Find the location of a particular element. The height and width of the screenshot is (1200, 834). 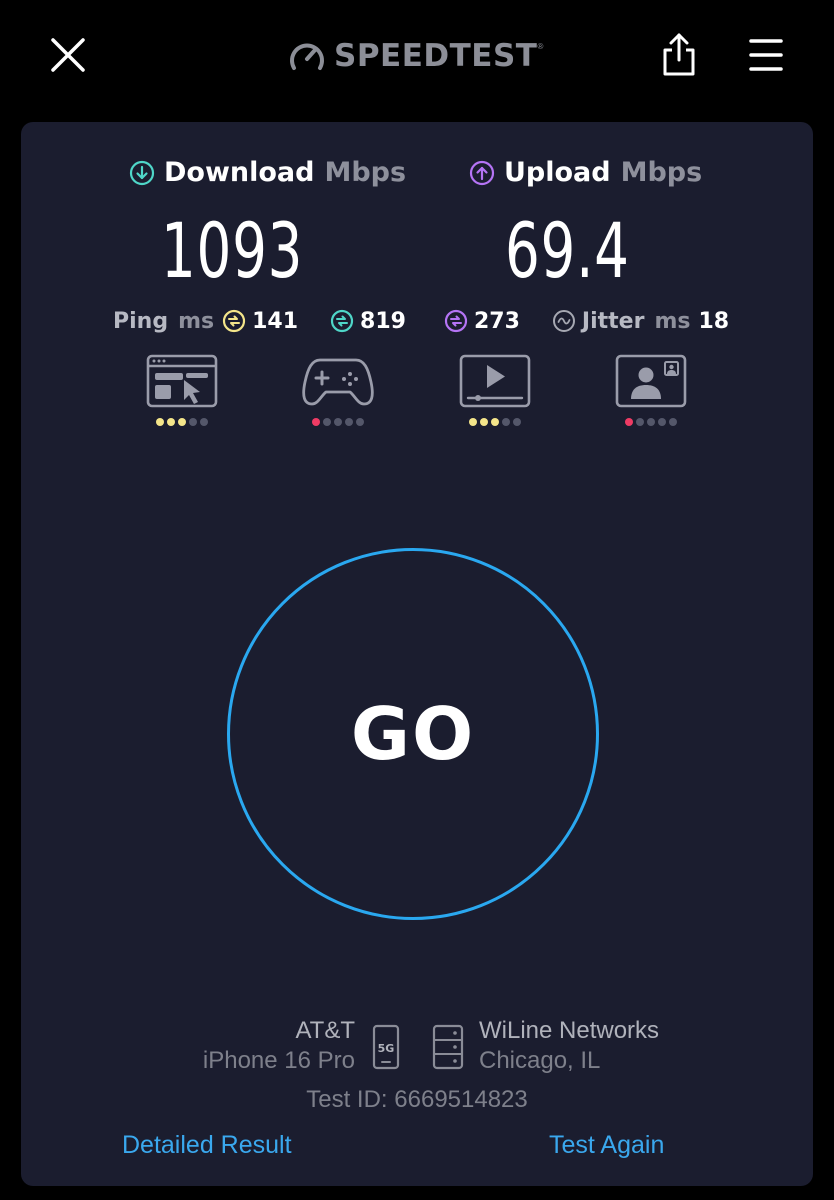

jitter-value: 18 is located at coordinates (714, 321).